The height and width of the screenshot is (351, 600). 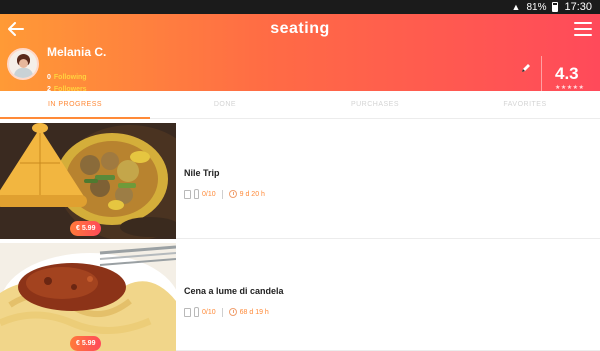 I want to click on pasta-dish-image: € 5.99, so click(x=88, y=297).